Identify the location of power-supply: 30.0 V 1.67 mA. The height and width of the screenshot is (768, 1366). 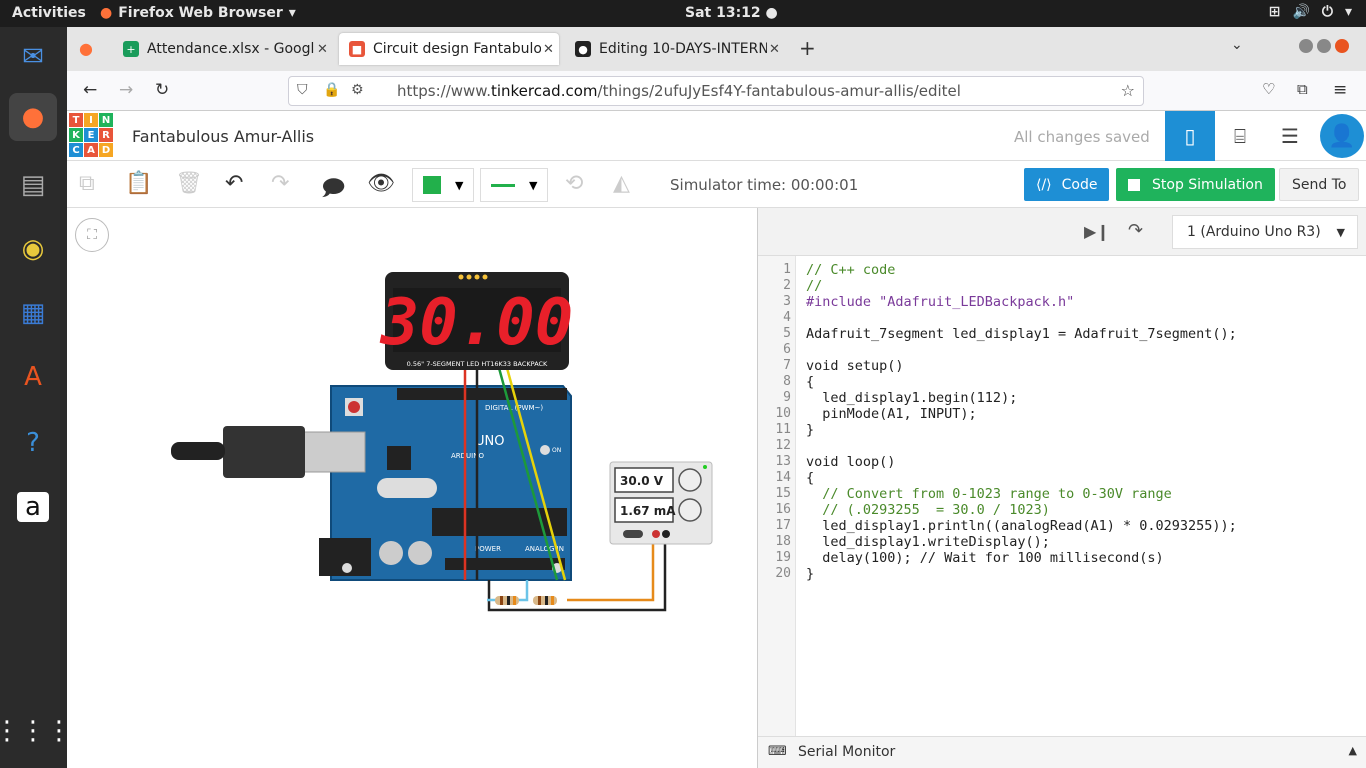
(661, 503).